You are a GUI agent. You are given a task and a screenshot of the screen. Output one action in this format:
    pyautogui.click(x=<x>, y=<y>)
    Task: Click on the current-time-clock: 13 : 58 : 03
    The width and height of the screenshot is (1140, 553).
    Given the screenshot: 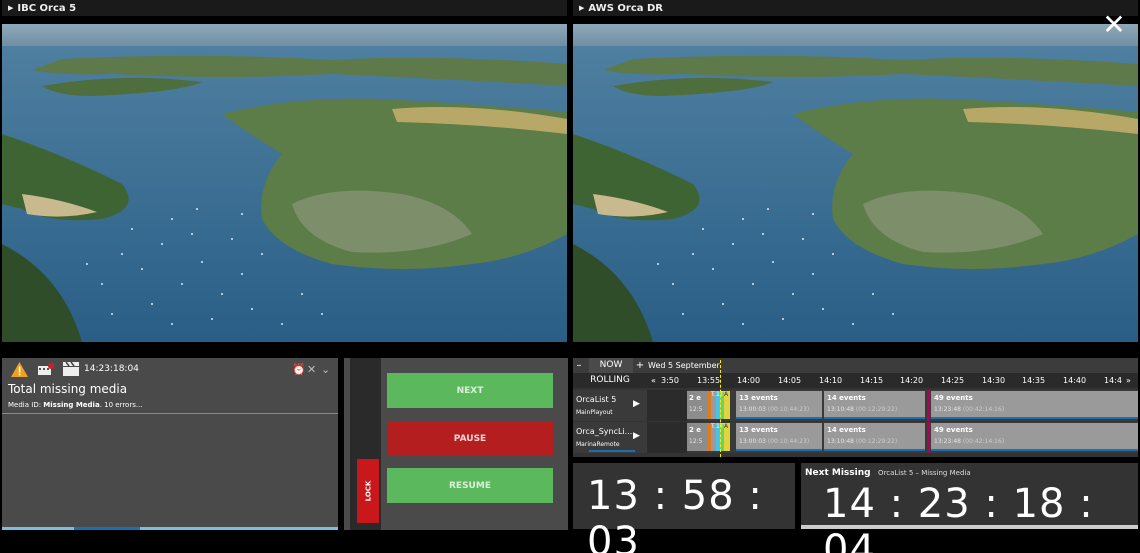 What is the action you would take?
    pyautogui.click(x=684, y=508)
    